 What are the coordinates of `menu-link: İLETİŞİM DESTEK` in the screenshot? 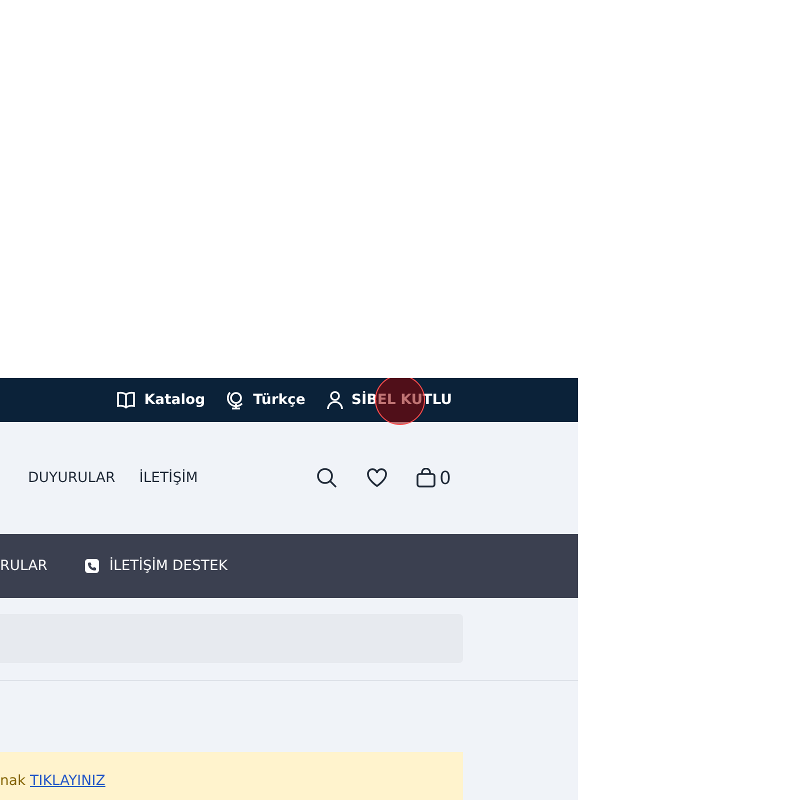 It's located at (156, 566).